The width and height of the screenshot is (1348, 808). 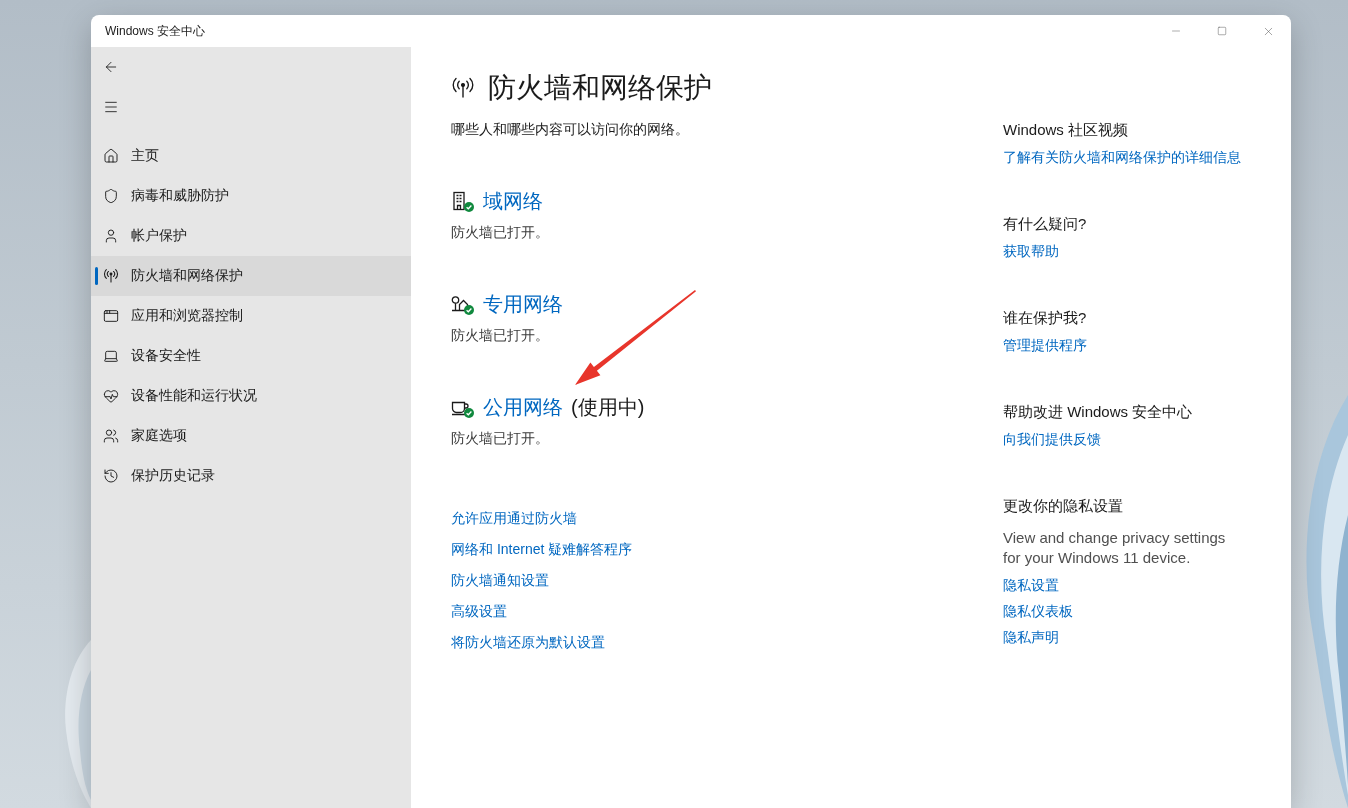 I want to click on settings-link: 允许应用通过防火墙, so click(x=514, y=518).